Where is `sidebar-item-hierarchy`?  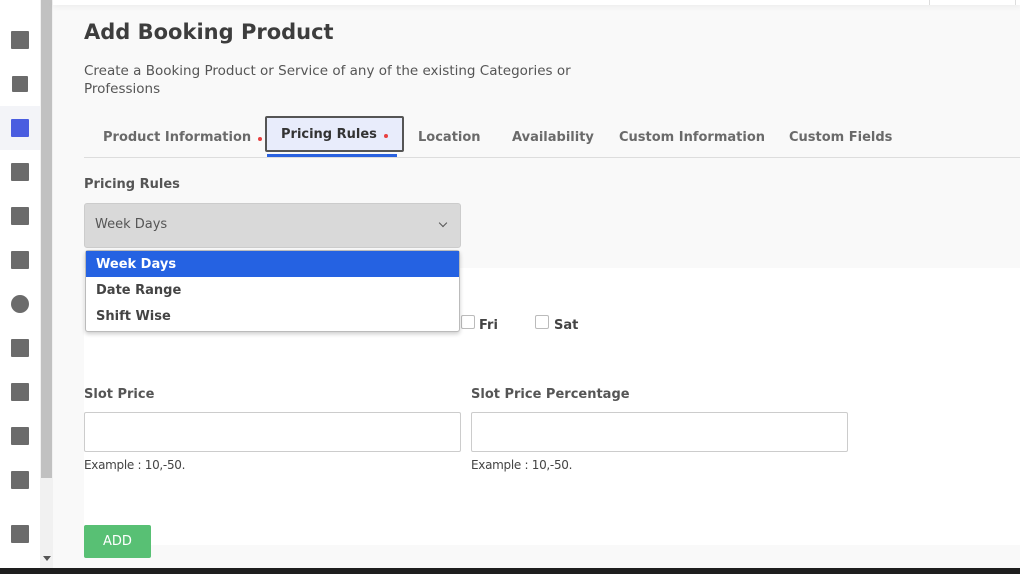 sidebar-item-hierarchy is located at coordinates (20, 84).